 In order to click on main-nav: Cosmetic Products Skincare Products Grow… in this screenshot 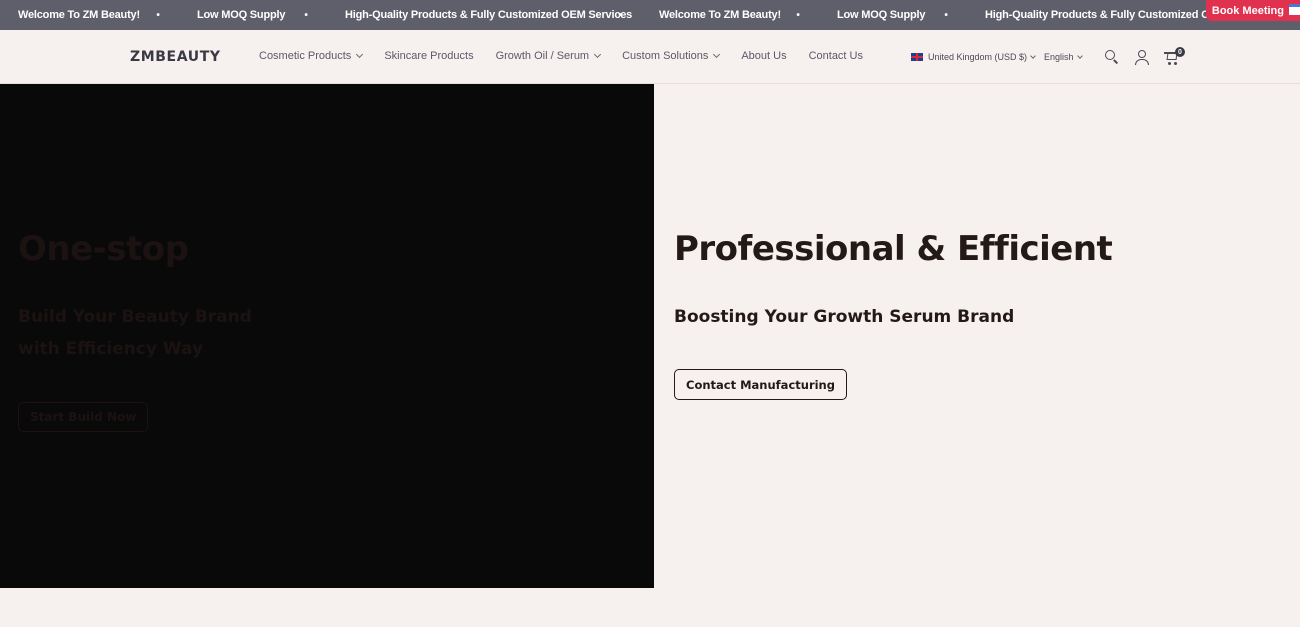, I will do `click(572, 56)`.